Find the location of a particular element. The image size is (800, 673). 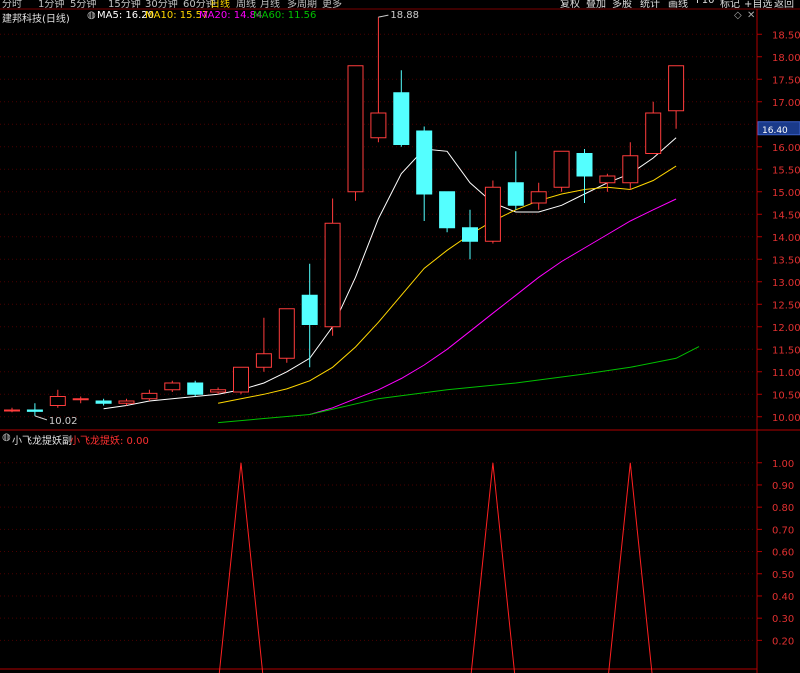

y-tick-label: 14.00 is located at coordinates (786, 238).